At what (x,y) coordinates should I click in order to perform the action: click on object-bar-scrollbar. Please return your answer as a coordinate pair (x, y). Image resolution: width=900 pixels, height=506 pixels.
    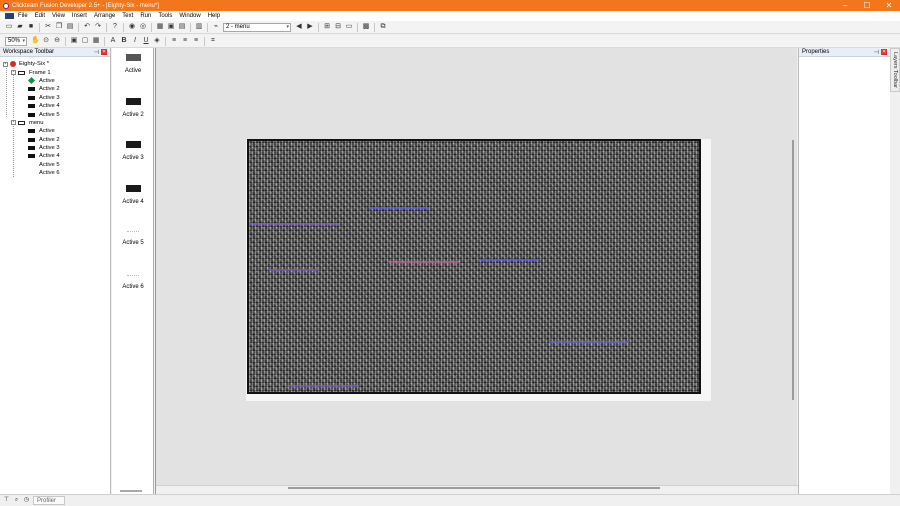
    Looking at the image, I should click on (131, 491).